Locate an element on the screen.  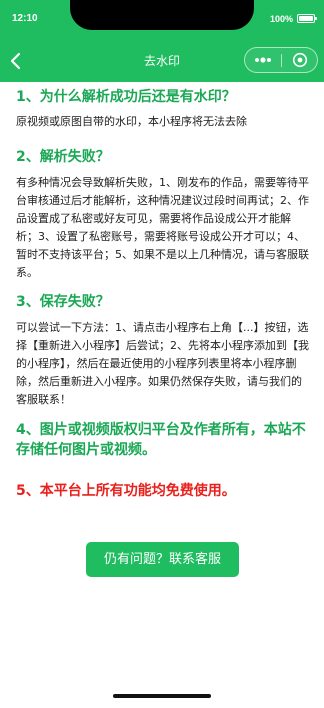
section-heading-copyright: 4、图片或视频版权归平台及作者所有，本站不存储任何图片或视频。 is located at coordinates (161, 440).